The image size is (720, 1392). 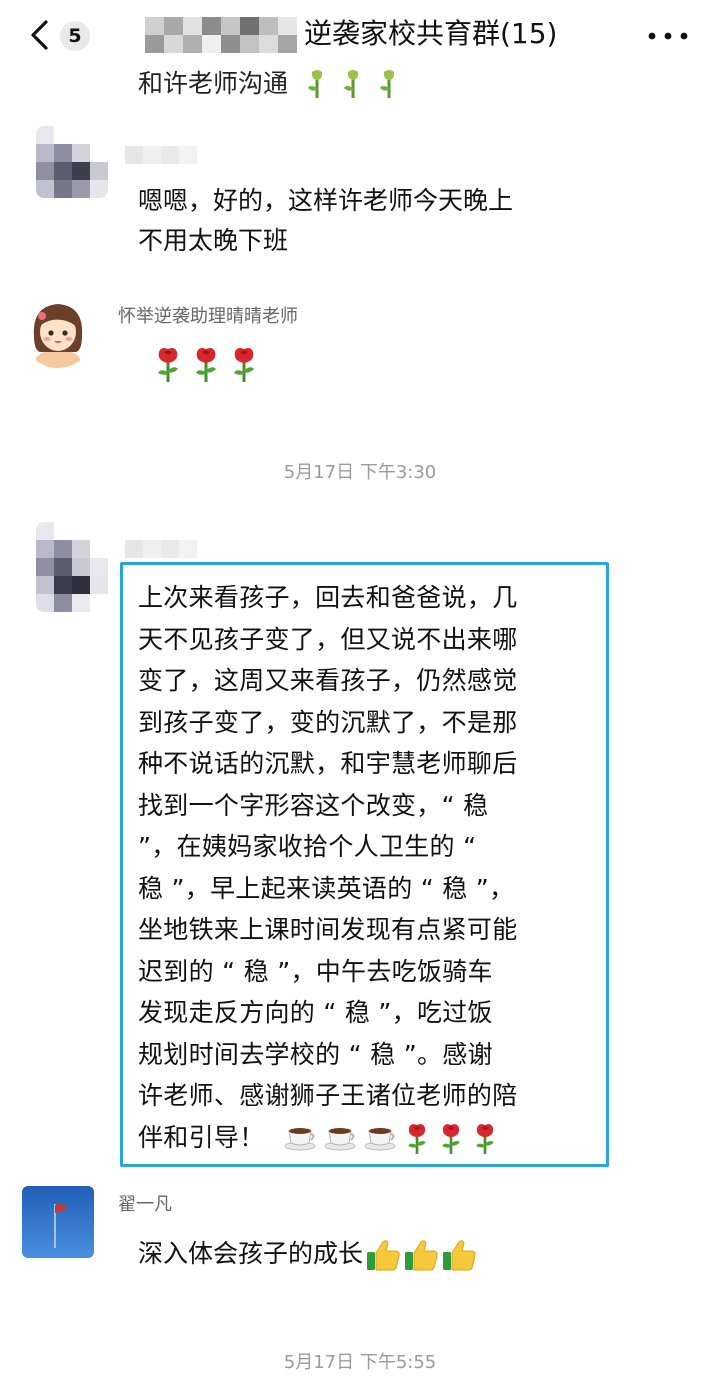 What do you see at coordinates (307, 846) in the screenshot?
I see `message-line: ”，在姨妈家收拾个人卫生的 “` at bounding box center [307, 846].